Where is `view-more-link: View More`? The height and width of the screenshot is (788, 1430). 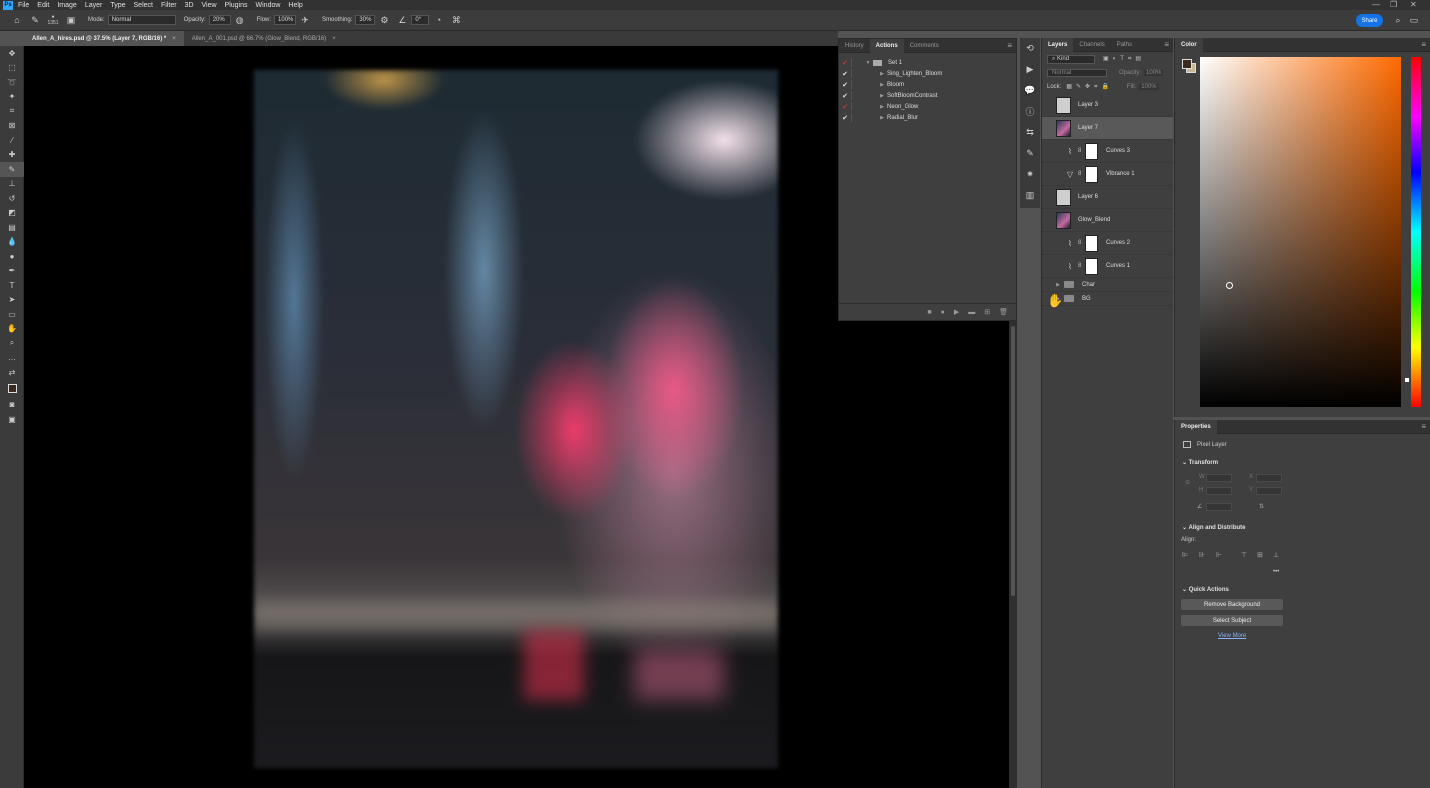 view-more-link: View More is located at coordinates (1232, 636).